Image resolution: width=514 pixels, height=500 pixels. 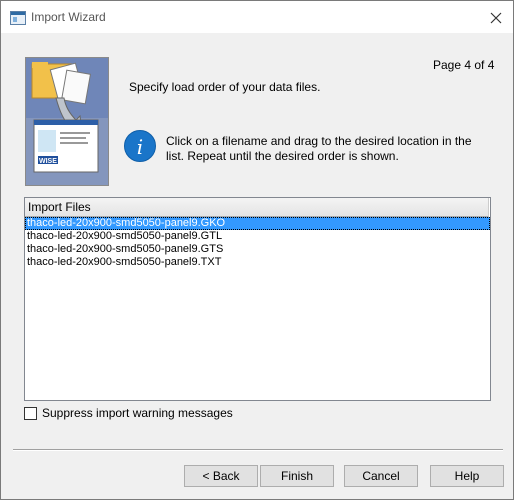 I want to click on wizard-illustration: WISE, so click(x=67, y=121).